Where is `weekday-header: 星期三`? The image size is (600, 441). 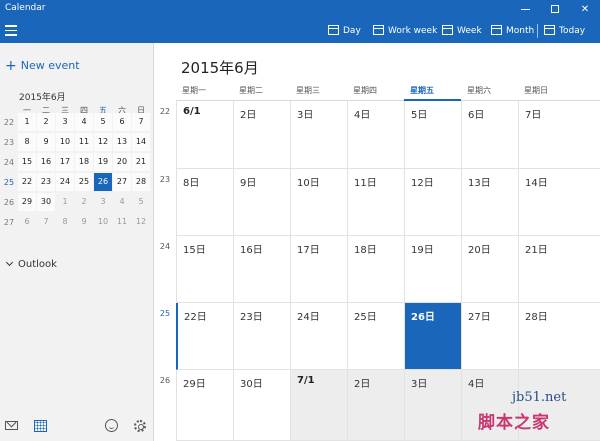
weekday-header: 星期三 is located at coordinates (308, 90).